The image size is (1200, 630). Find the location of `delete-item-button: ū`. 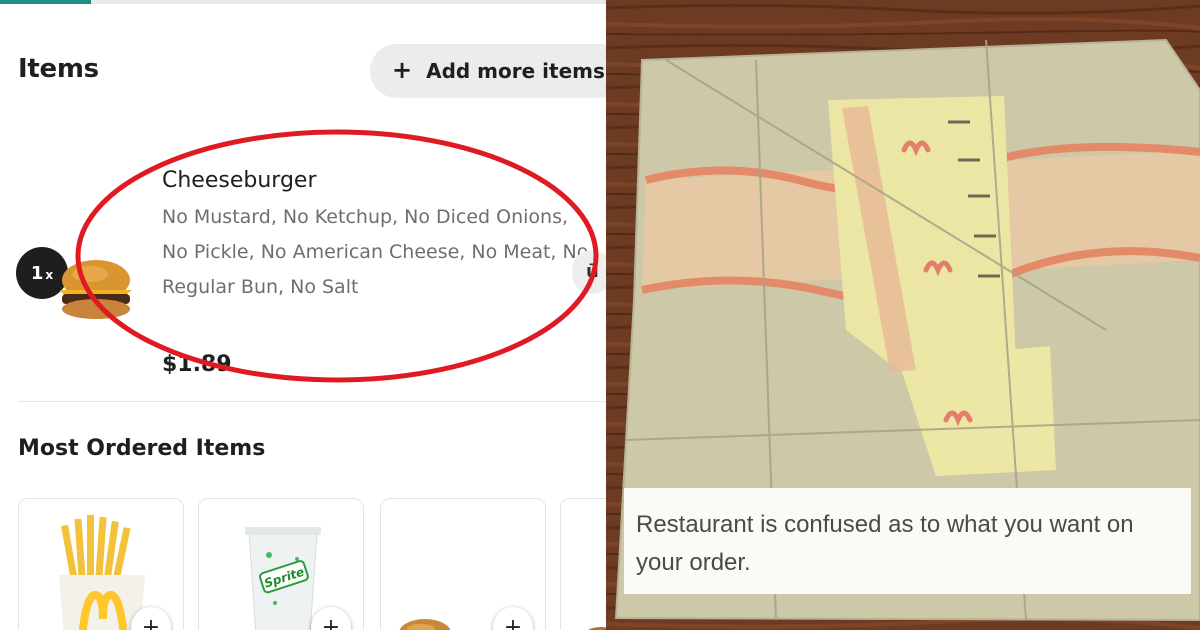

delete-item-button: ū is located at coordinates (589, 272).